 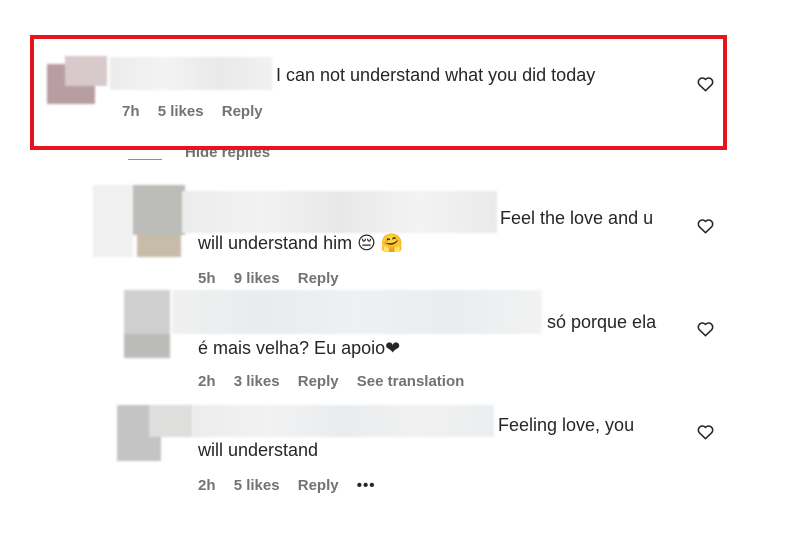 I want to click on comment-meta: 2h 5 likes Reply •••, so click(x=294, y=485).